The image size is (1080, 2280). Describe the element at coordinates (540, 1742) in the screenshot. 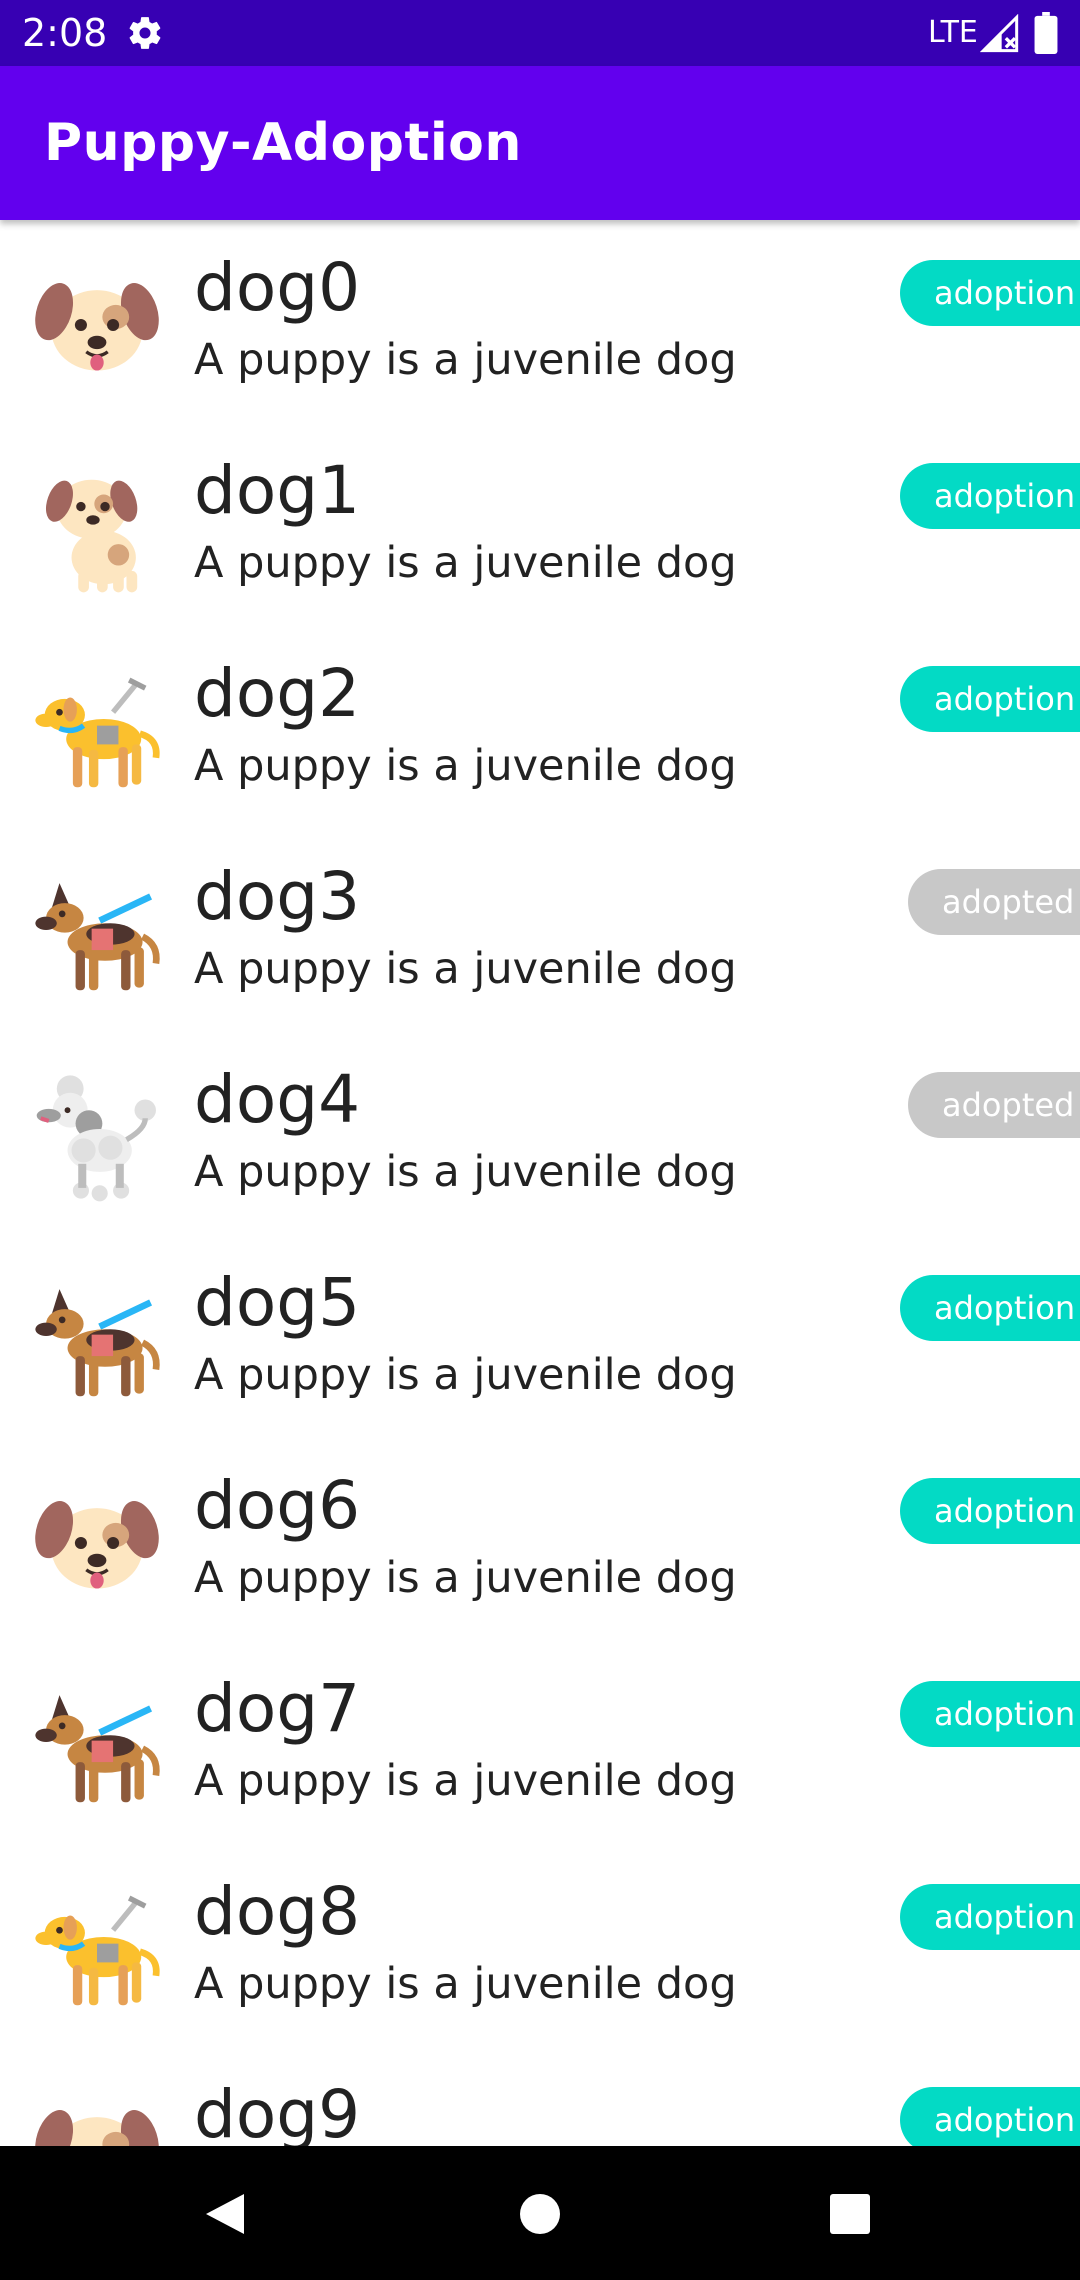

I see `puppy-list-item: dog7 A puppy is a juvenile dog adoption` at that location.